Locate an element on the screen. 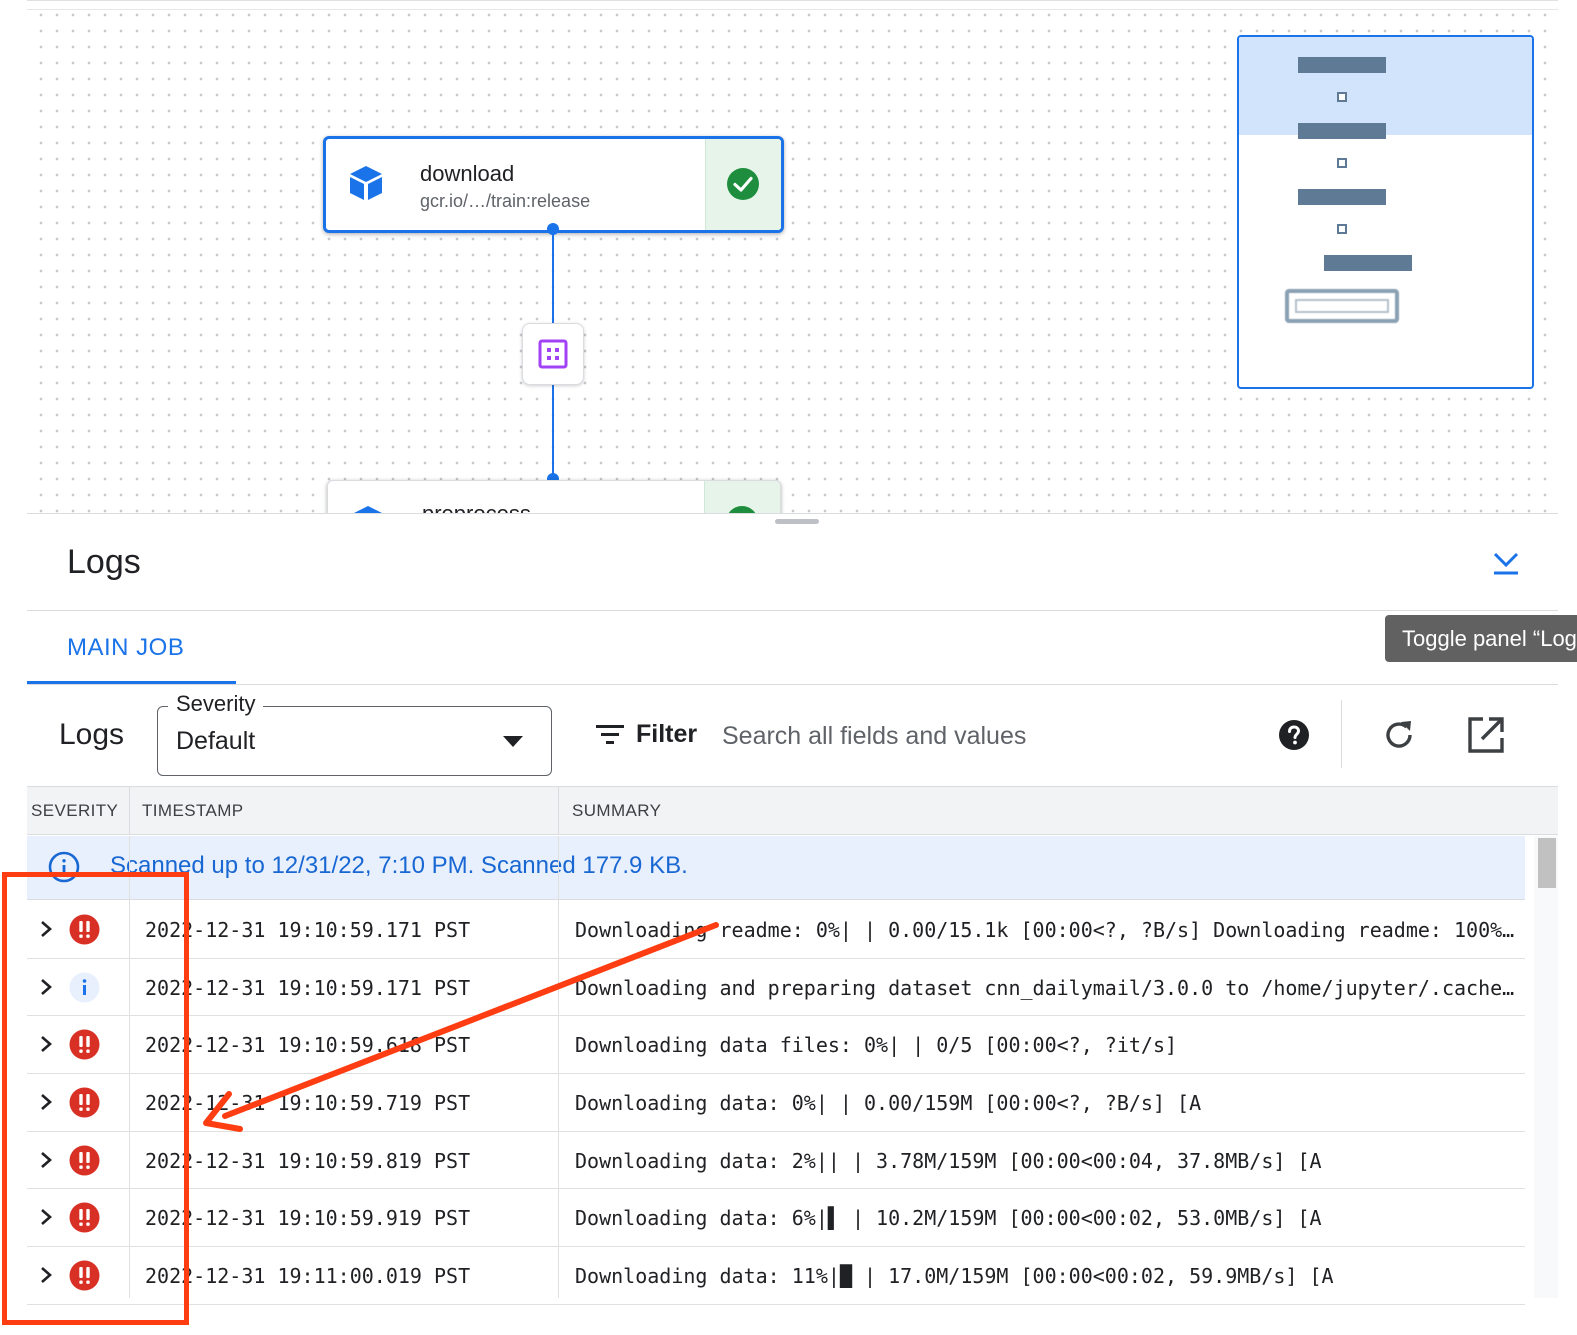 The height and width of the screenshot is (1335, 1577). log-timestamp: 2022-12-31 19:10:59.719 PST is located at coordinates (308, 1103).